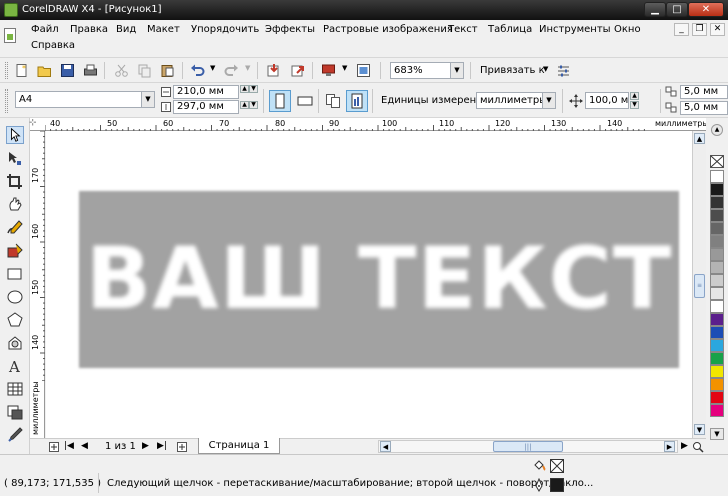 The image size is (728, 496). What do you see at coordinates (655, 9) in the screenshot?
I see `minimize-button: ▁` at bounding box center [655, 9].